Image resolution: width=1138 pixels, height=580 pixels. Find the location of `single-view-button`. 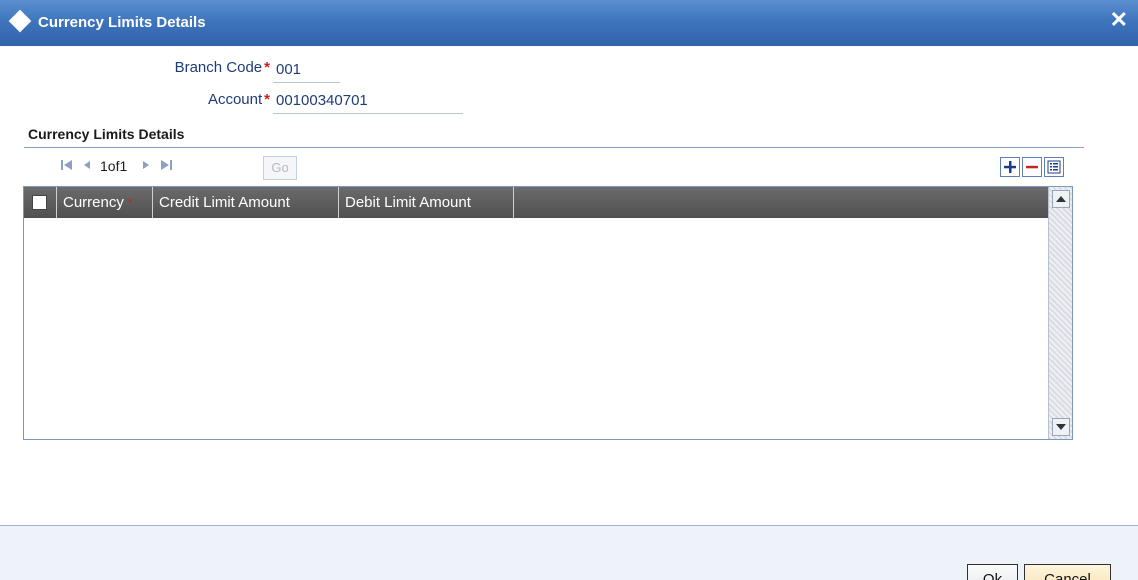

single-view-button is located at coordinates (1054, 167).